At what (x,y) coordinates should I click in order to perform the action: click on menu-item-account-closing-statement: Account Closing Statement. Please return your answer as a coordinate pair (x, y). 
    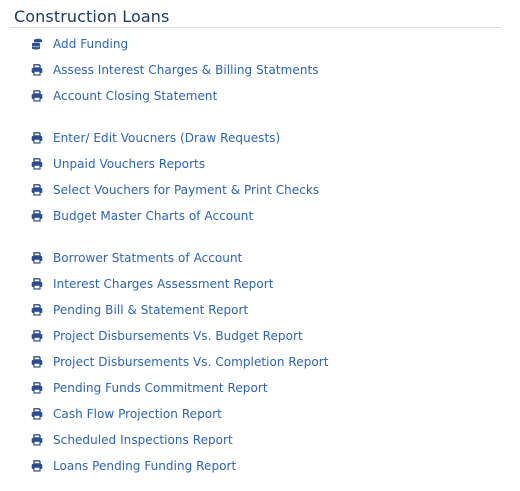
    Looking at the image, I should click on (124, 96).